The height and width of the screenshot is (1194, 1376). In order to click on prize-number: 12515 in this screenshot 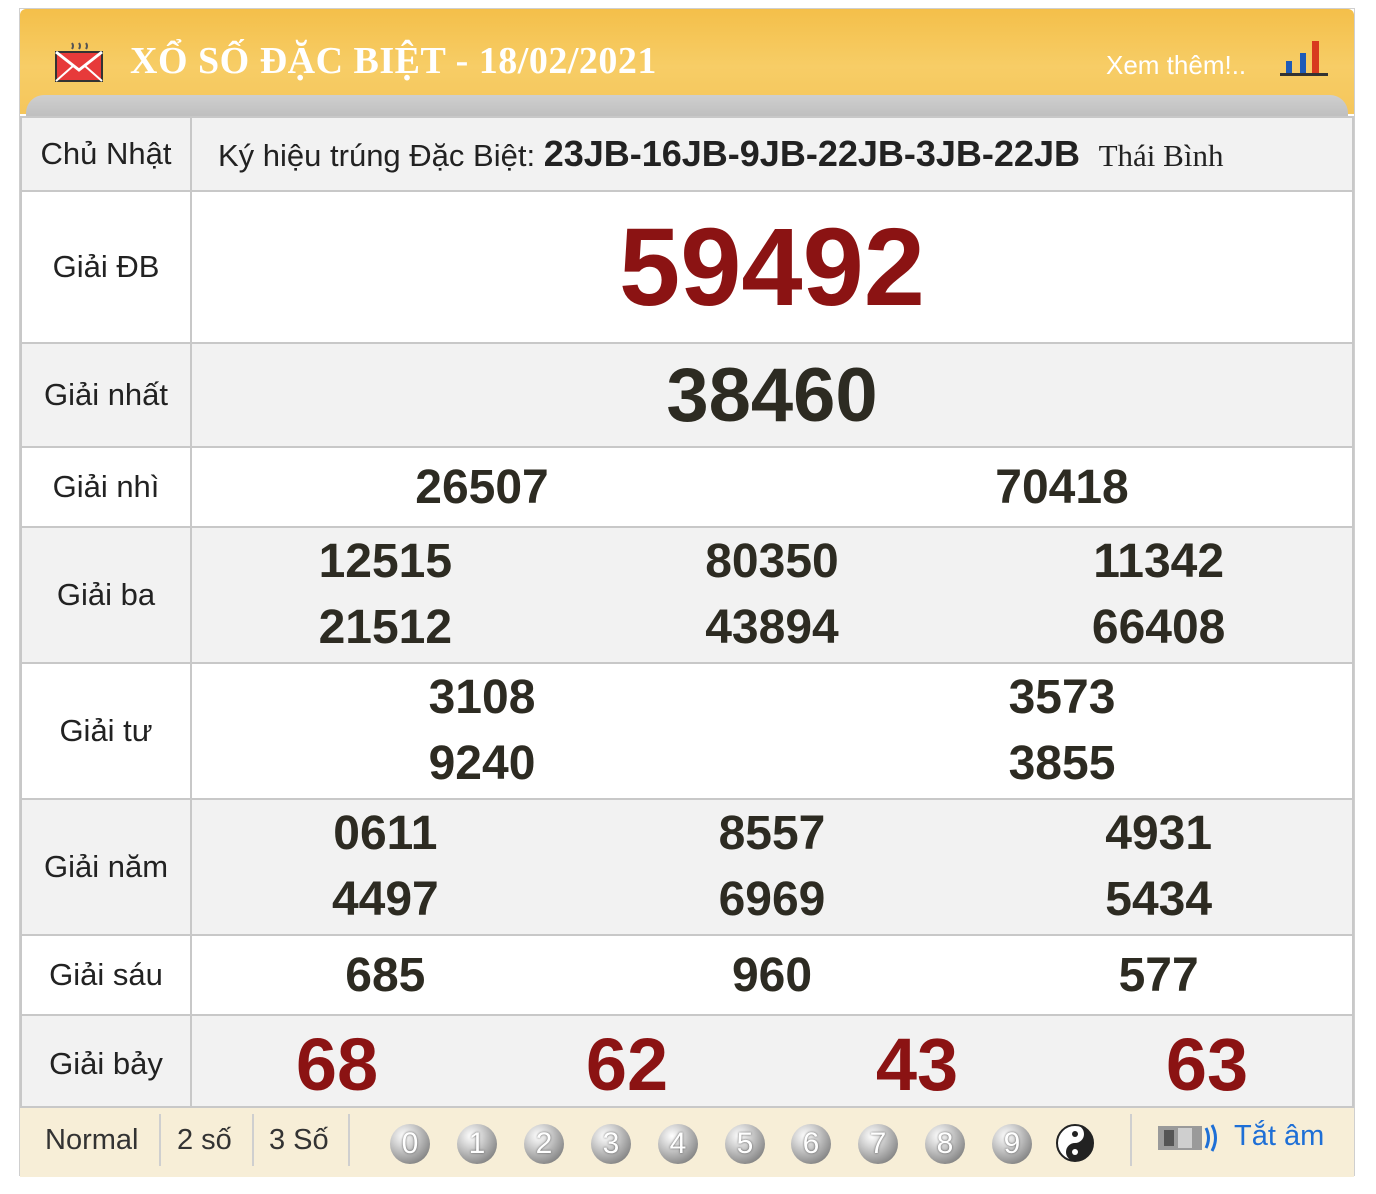, I will do `click(385, 561)`.